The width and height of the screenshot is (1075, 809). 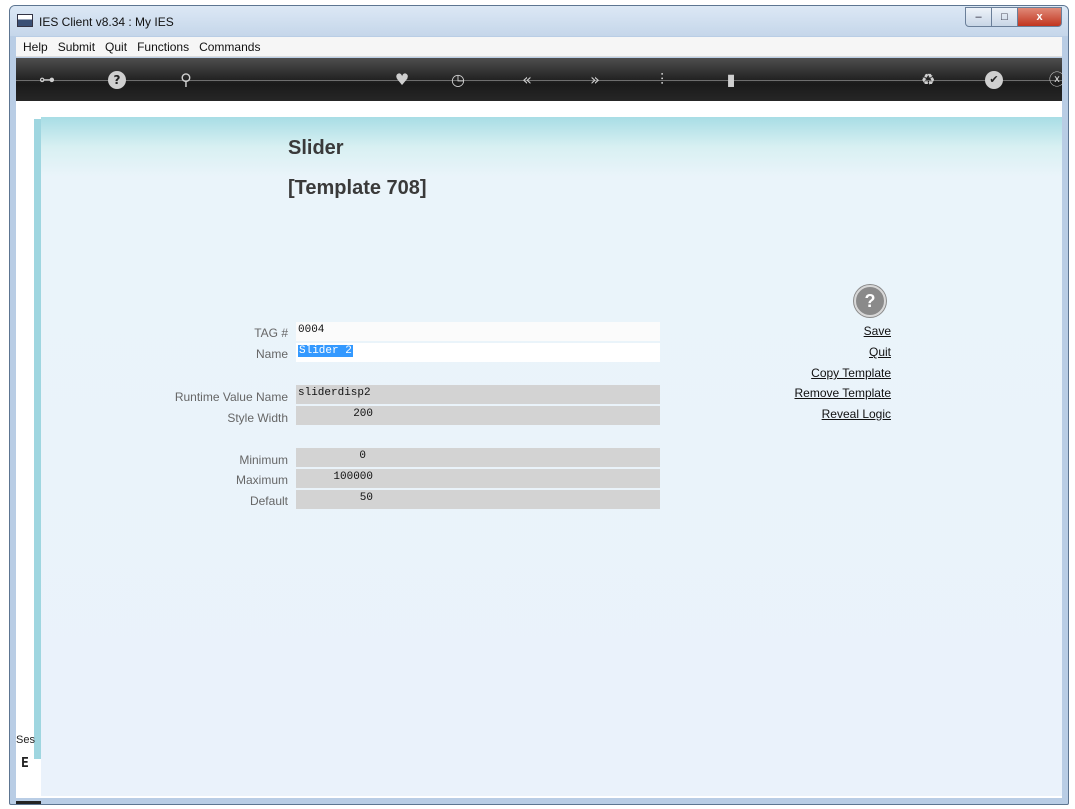 I want to click on title-bar: IES Client v8.34 : My IES – □ x, so click(x=539, y=21).